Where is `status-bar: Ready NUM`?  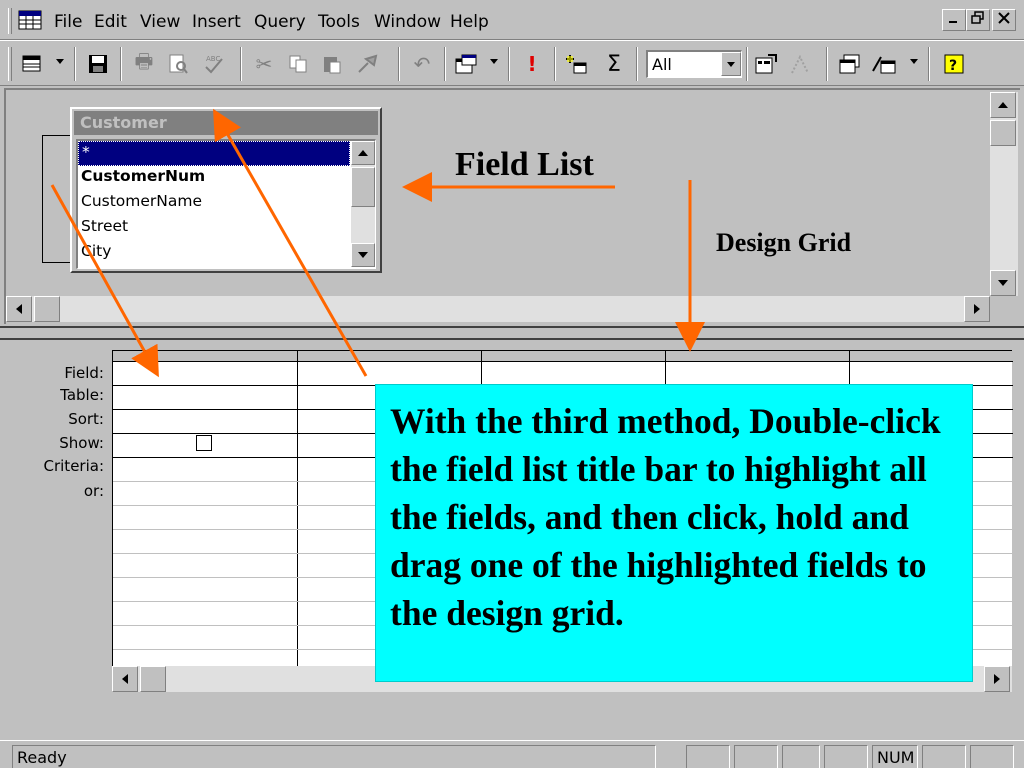 status-bar: Ready NUM is located at coordinates (512, 754).